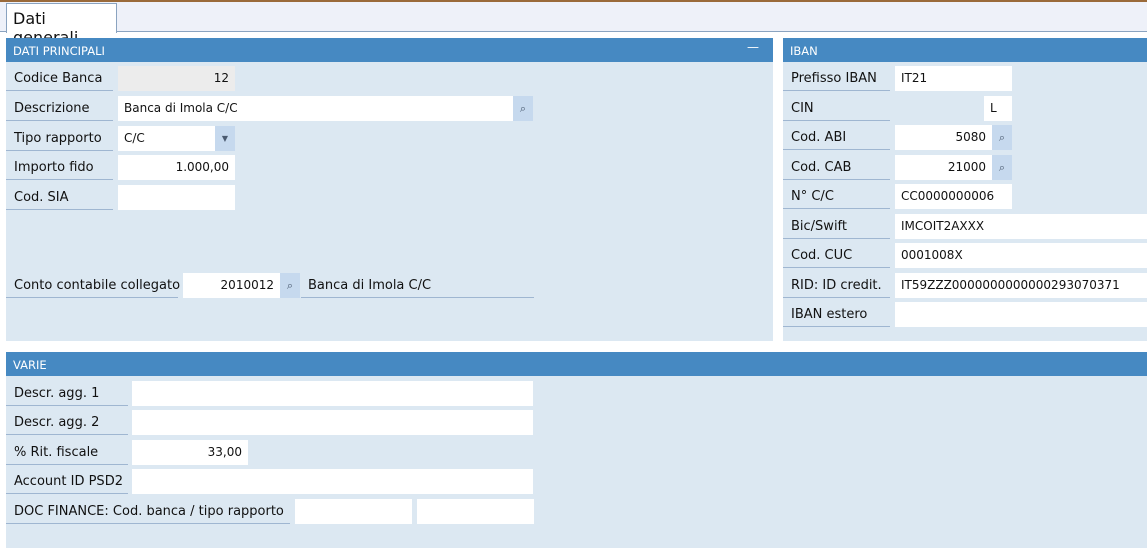 The image size is (1147, 548). I want to click on label: Account ID PSD2, so click(67, 481).